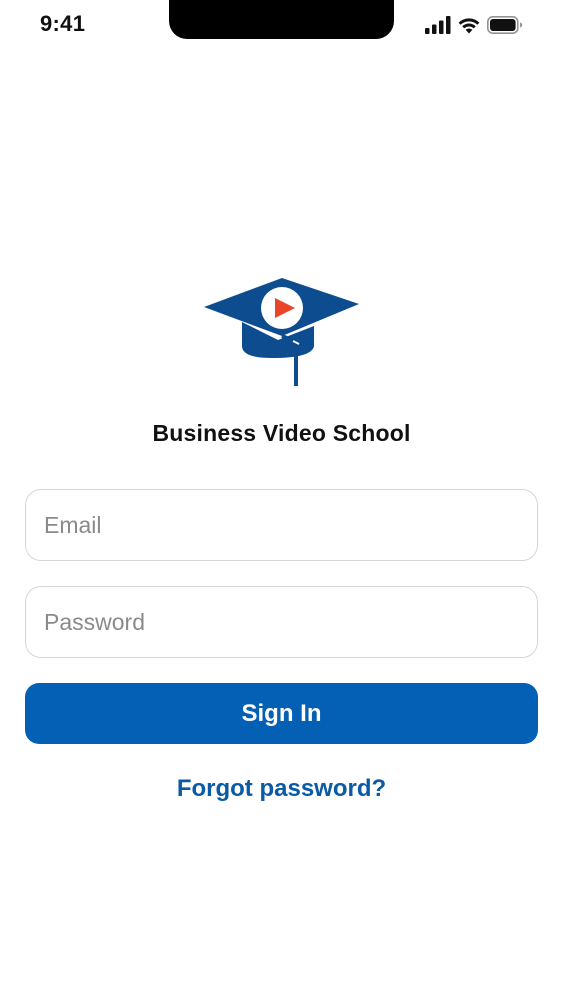  Describe the element at coordinates (281, 19) in the screenshot. I see `device-notch` at that location.